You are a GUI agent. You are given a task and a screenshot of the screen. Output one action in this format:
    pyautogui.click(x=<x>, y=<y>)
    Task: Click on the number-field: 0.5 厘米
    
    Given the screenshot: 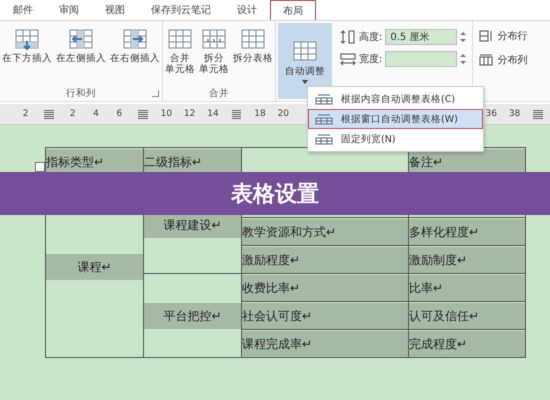 What is the action you would take?
    pyautogui.click(x=421, y=37)
    